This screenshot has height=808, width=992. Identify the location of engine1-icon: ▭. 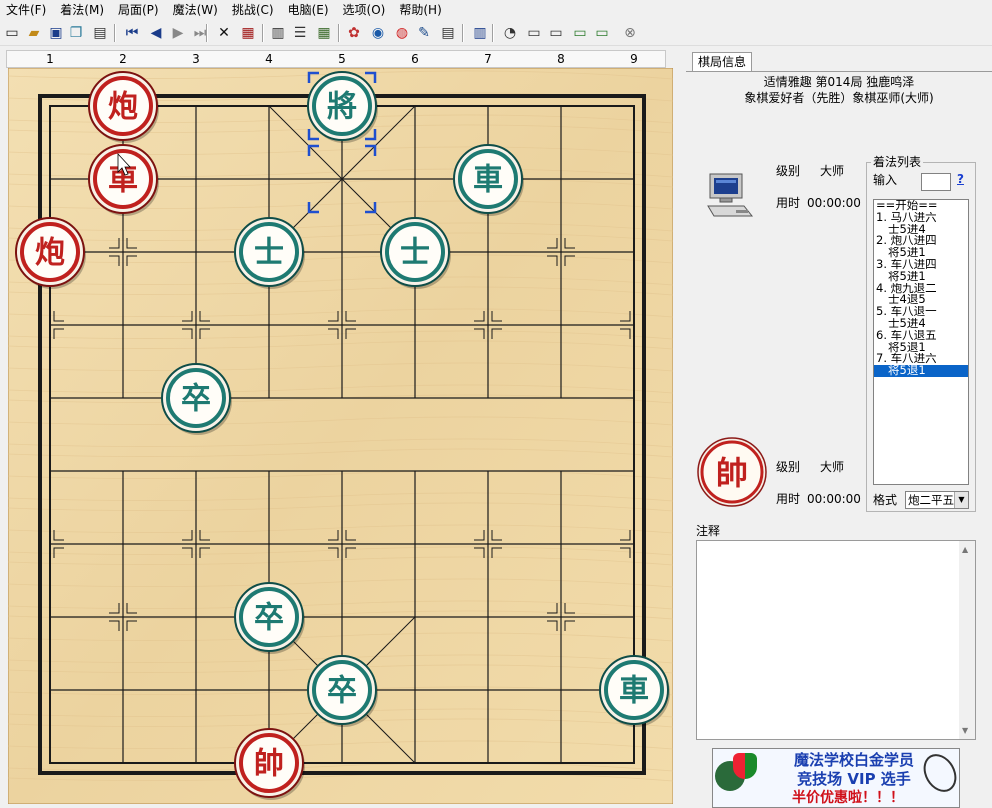
(534, 33).